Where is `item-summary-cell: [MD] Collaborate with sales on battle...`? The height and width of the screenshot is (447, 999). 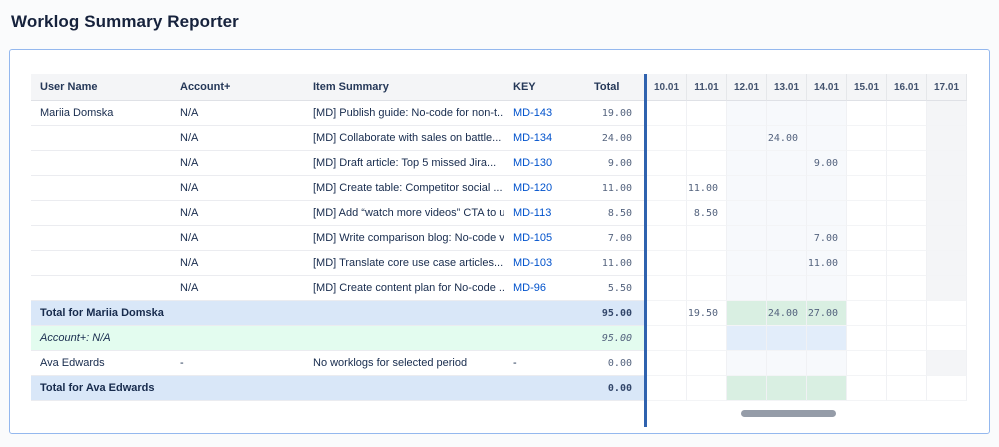 item-summary-cell: [MD] Collaborate with sales on battle... is located at coordinates (404, 138).